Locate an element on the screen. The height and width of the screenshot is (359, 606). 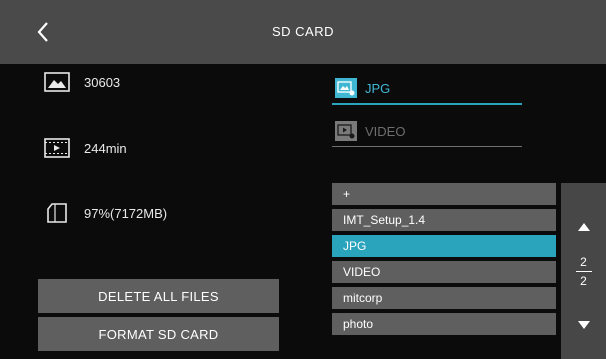
tab-jpg: JPG is located at coordinates (427, 89).